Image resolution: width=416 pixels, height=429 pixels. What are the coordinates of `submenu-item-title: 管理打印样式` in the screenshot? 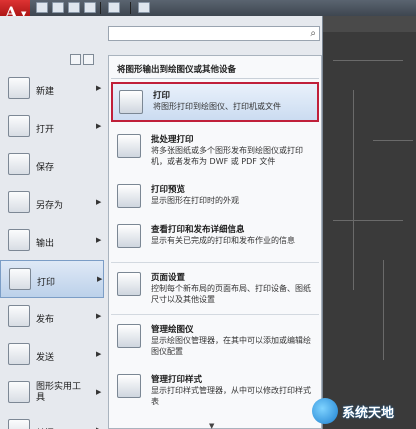 It's located at (177, 380).